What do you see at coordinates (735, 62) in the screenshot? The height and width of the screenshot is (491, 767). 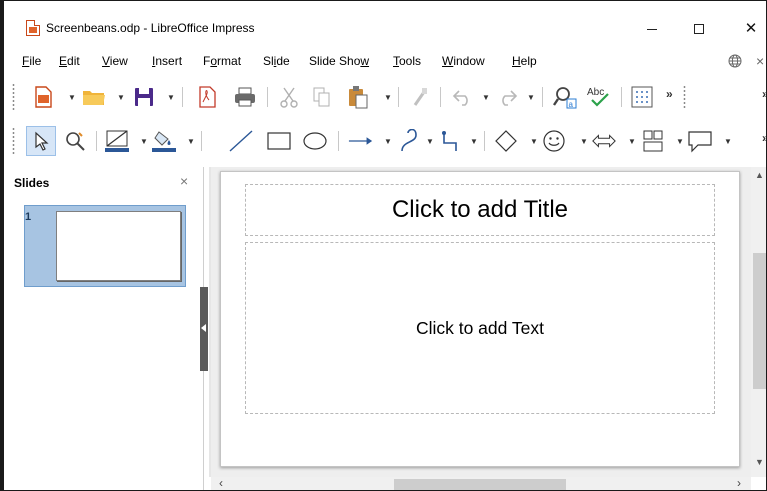 I see `globe-icon` at bounding box center [735, 62].